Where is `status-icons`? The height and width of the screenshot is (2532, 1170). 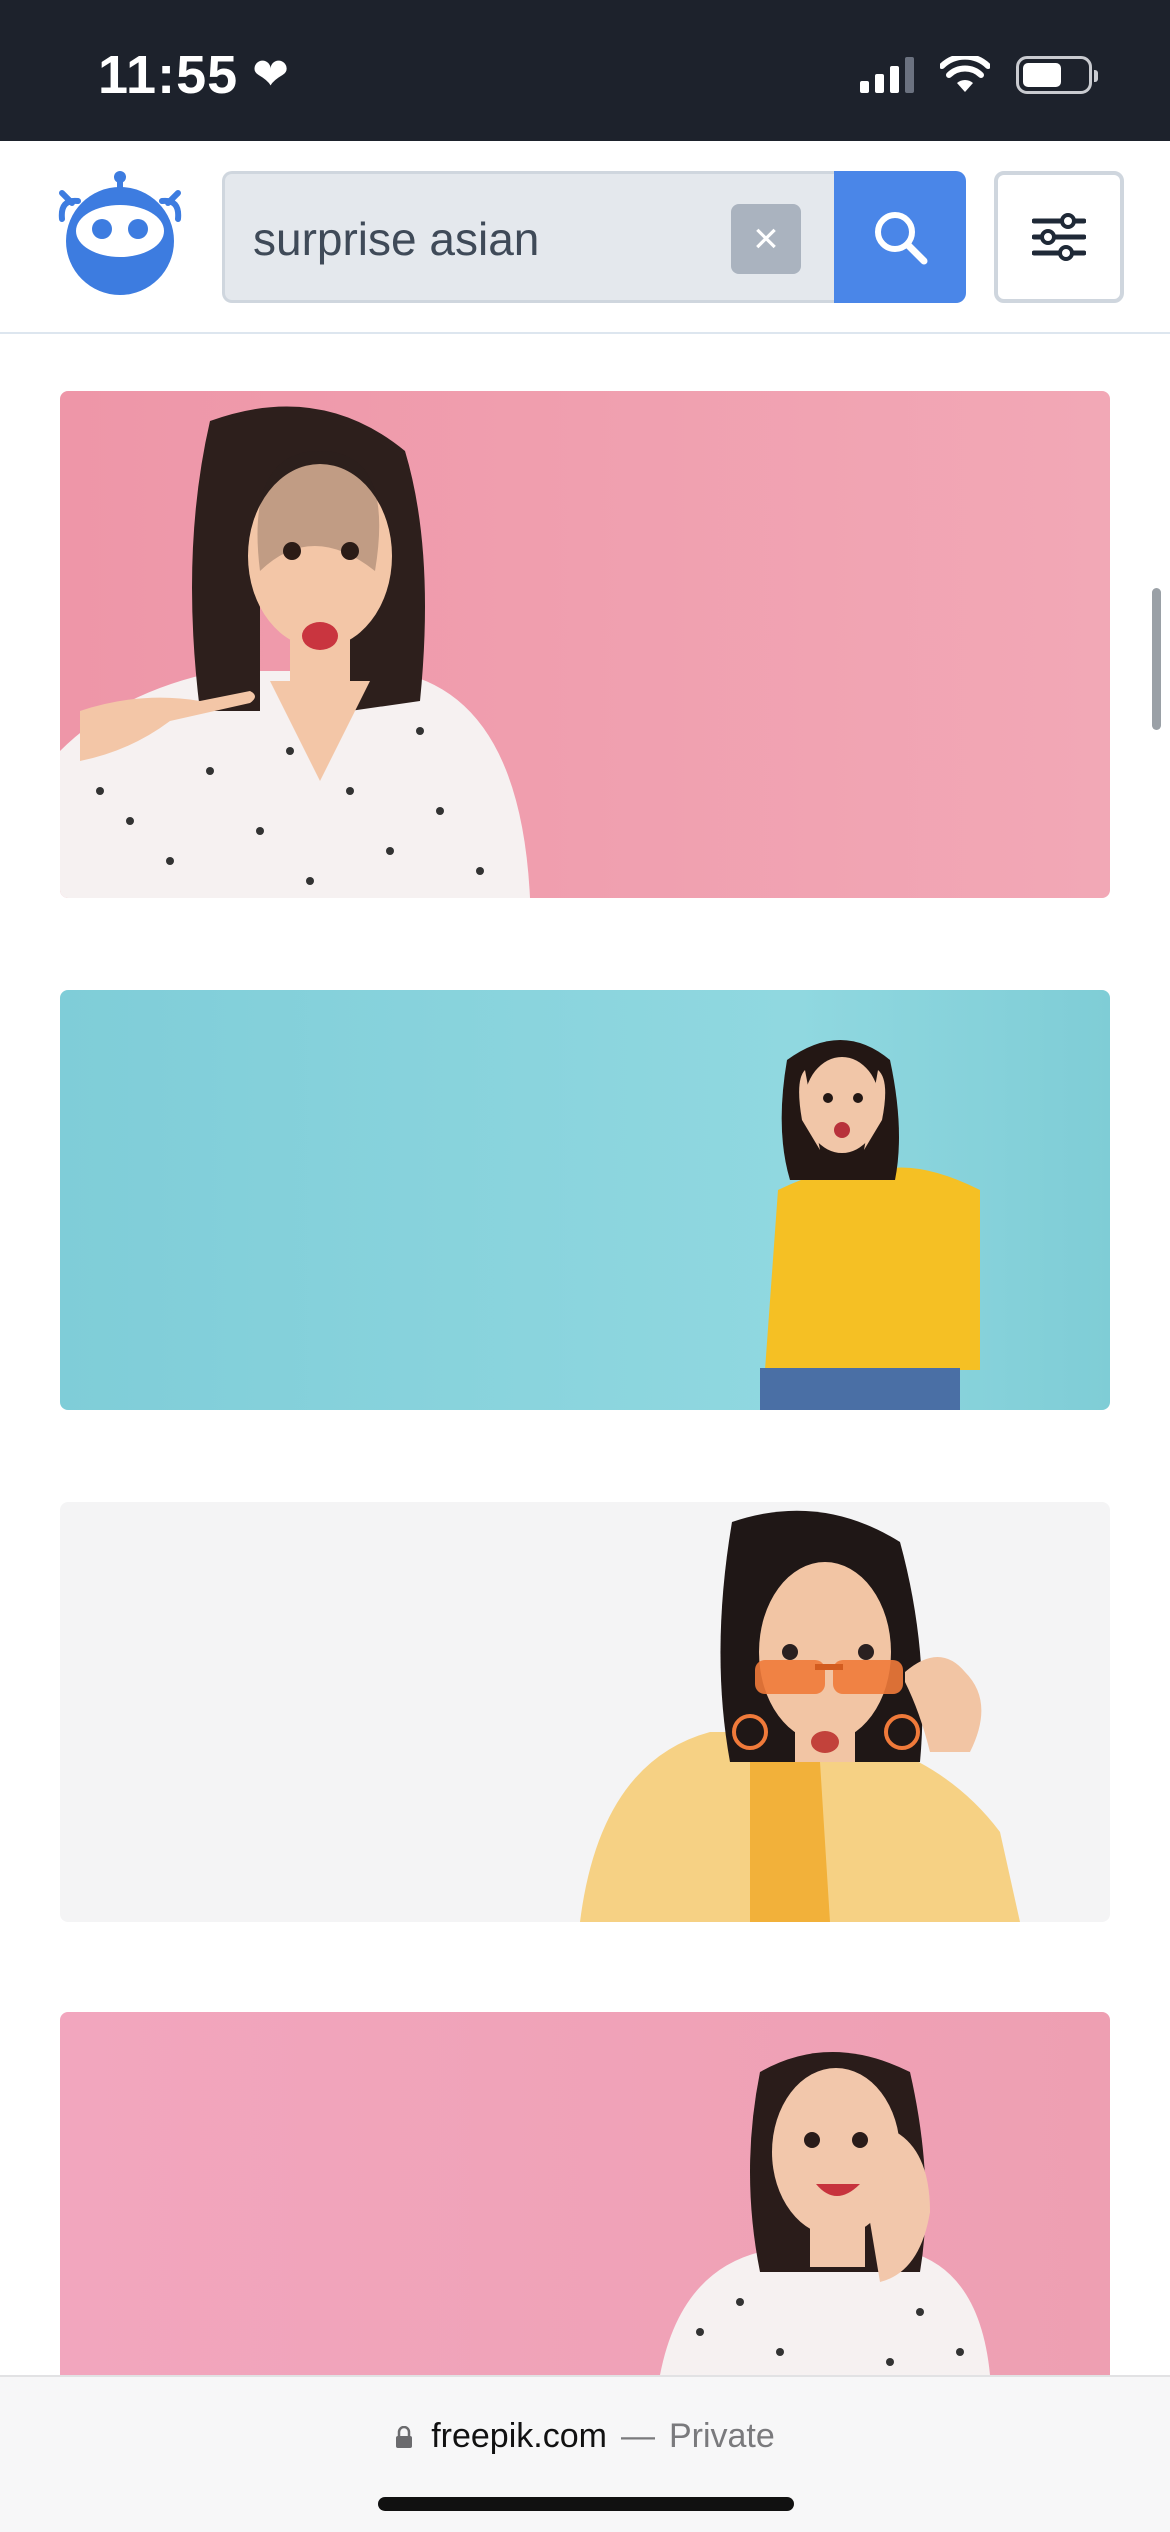
status-icons is located at coordinates (979, 75).